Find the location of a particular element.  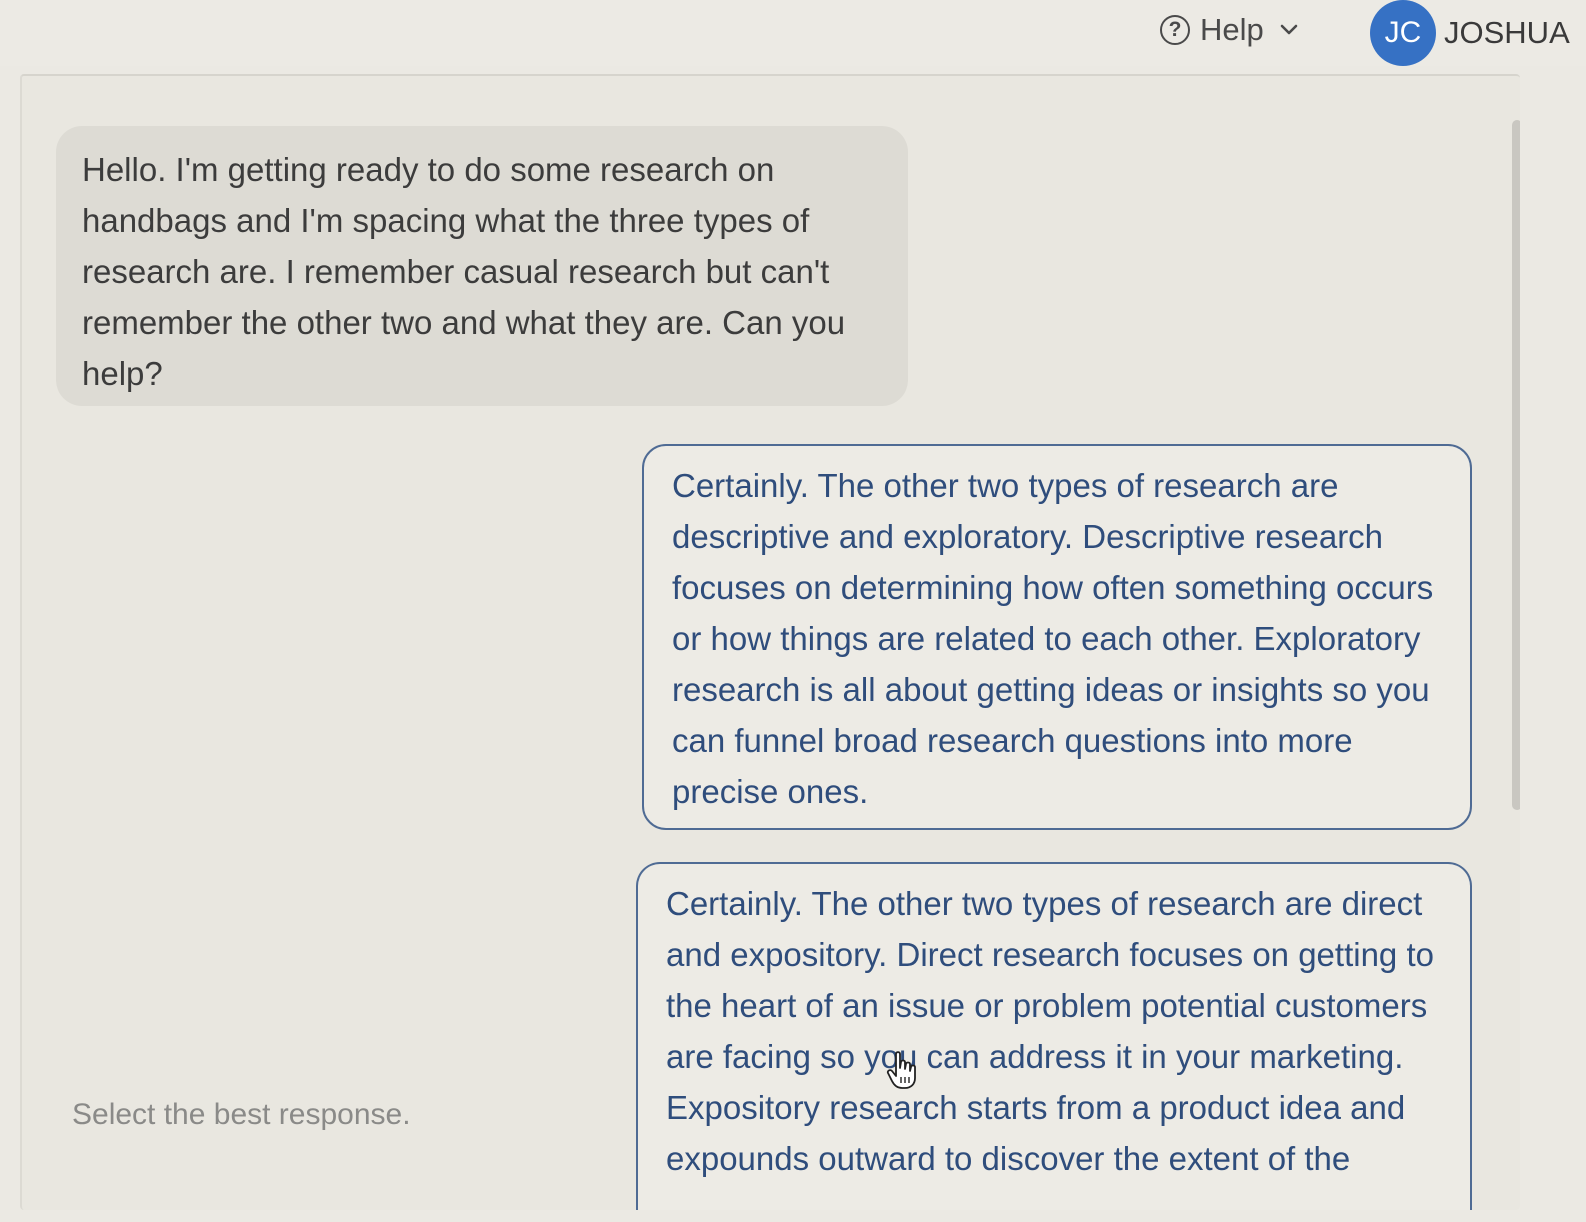

help-label: Help is located at coordinates (1232, 29).